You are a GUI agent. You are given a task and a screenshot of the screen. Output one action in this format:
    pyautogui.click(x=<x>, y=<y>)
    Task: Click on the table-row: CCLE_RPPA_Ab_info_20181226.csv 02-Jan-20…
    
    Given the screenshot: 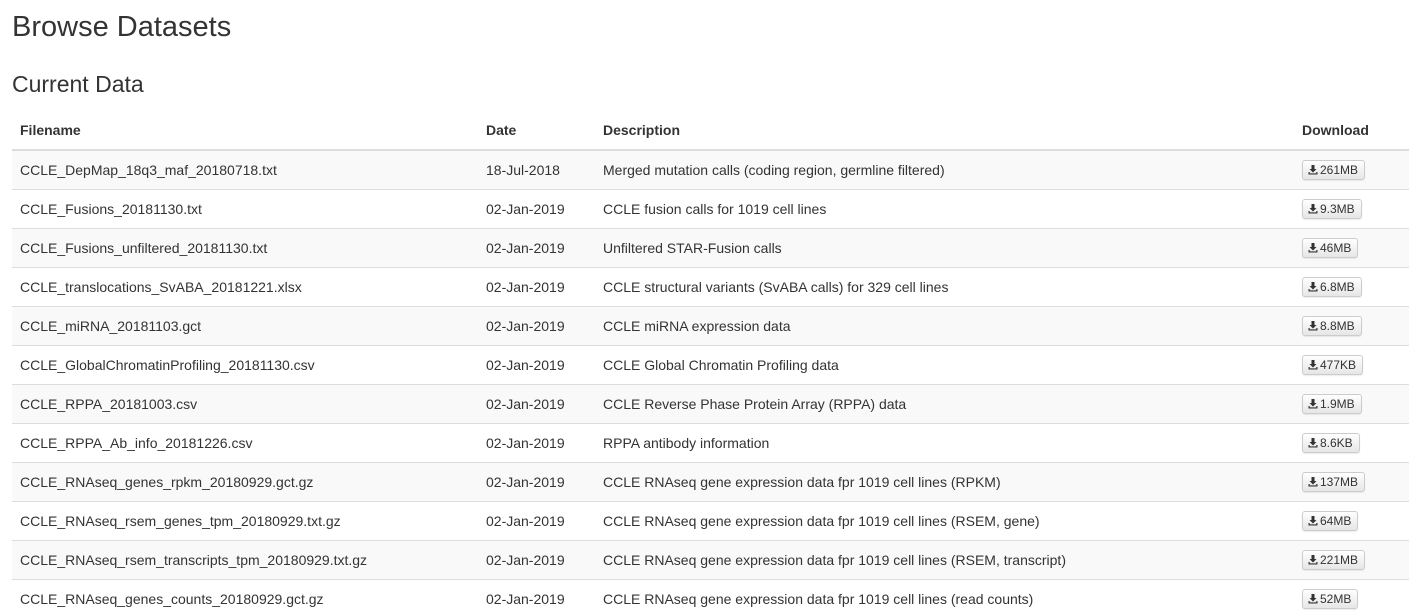 What is the action you would take?
    pyautogui.click(x=710, y=443)
    